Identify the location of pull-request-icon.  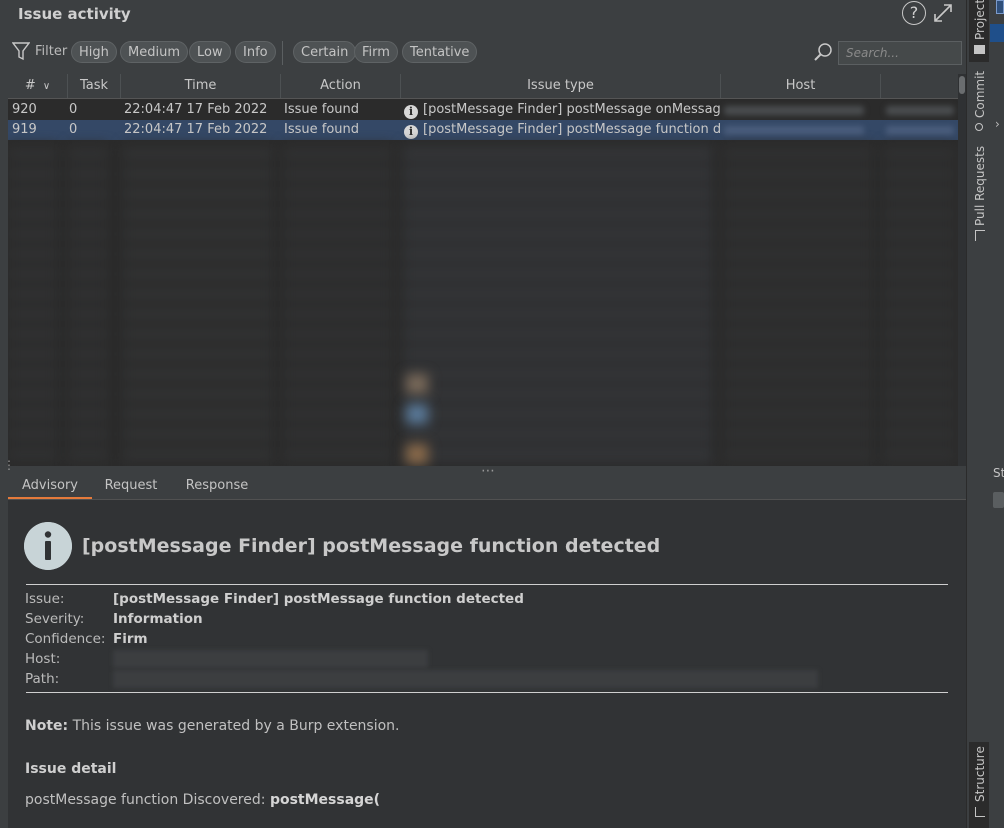
(980, 235).